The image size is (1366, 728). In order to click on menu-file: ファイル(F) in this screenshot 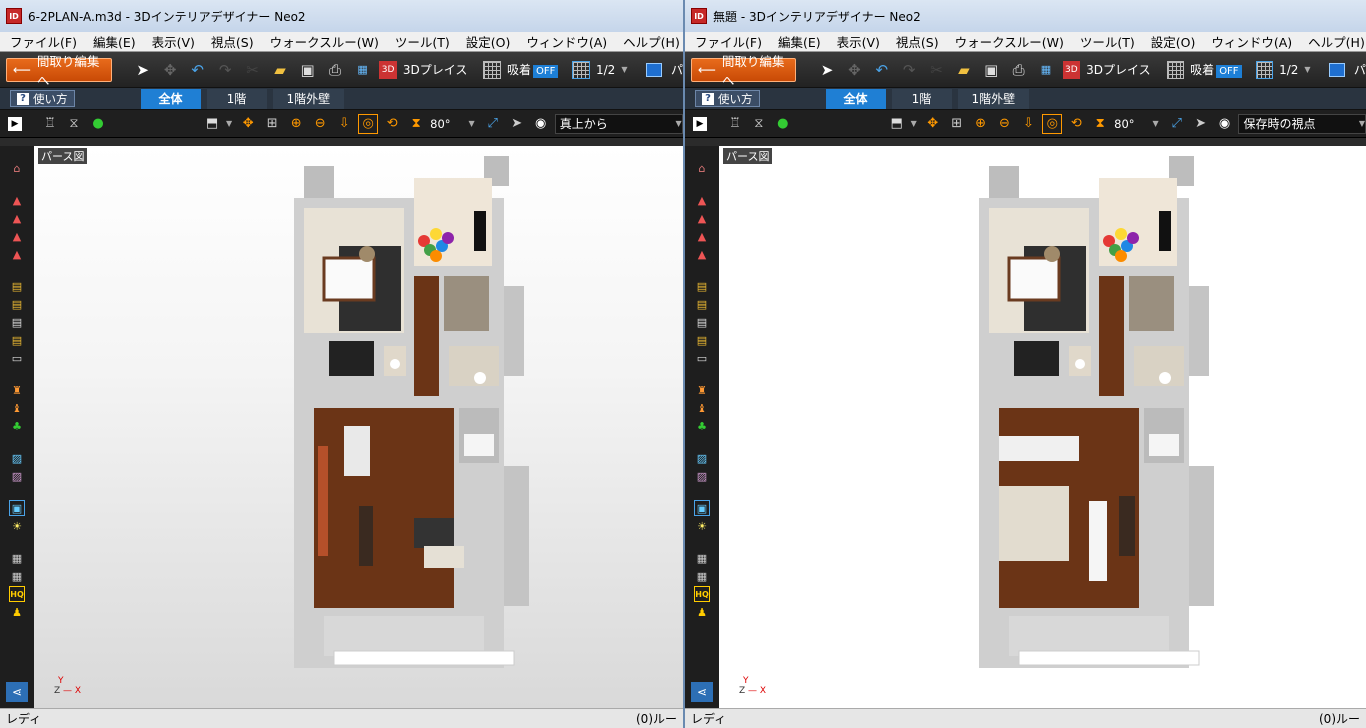, I will do `click(728, 41)`.